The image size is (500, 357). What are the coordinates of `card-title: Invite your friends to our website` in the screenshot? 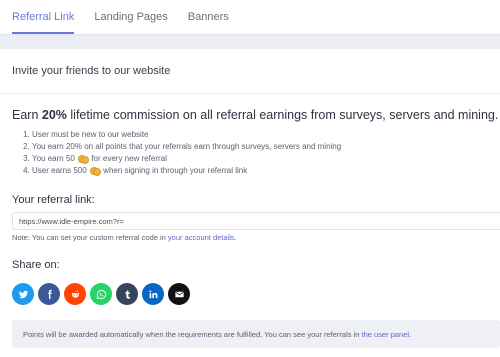 It's located at (250, 71).